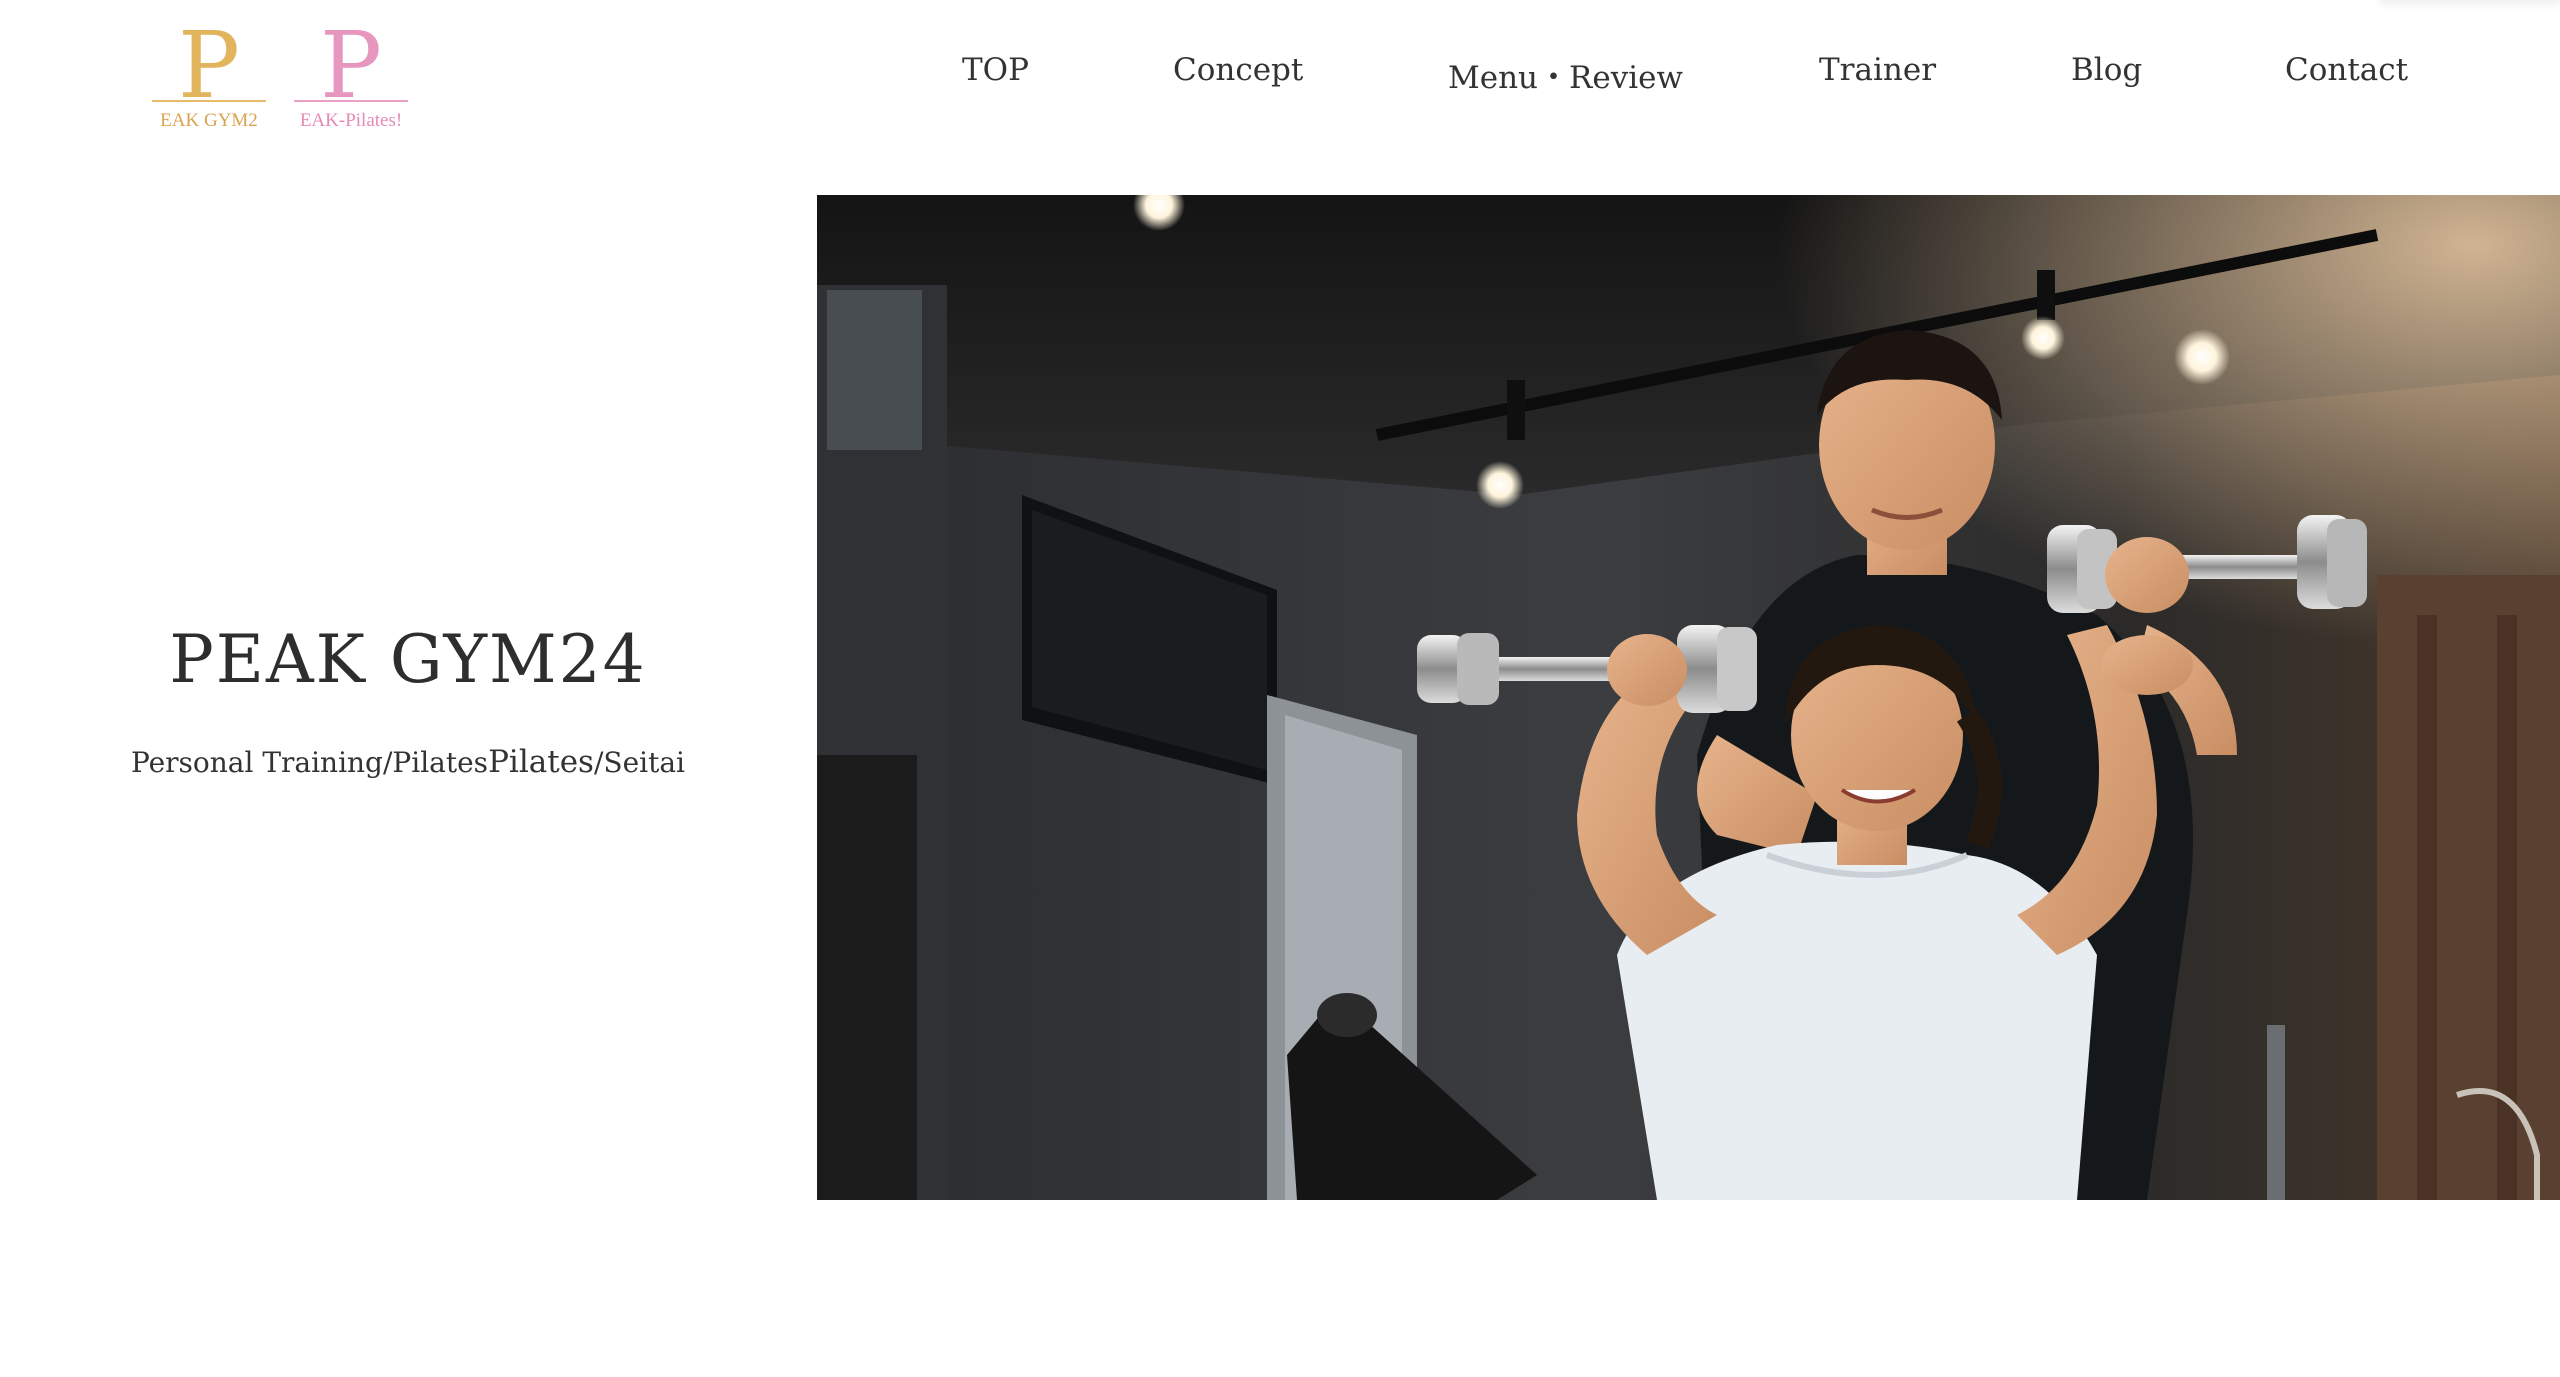 The image size is (2560, 1377). I want to click on peak-pilates-logo: P EAK-Pilates!, so click(351, 82).